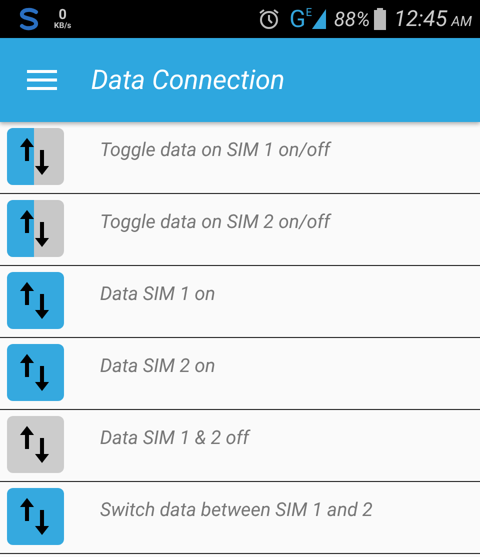 The width and height of the screenshot is (480, 557). I want to click on battery-percent: 88%, so click(352, 19).